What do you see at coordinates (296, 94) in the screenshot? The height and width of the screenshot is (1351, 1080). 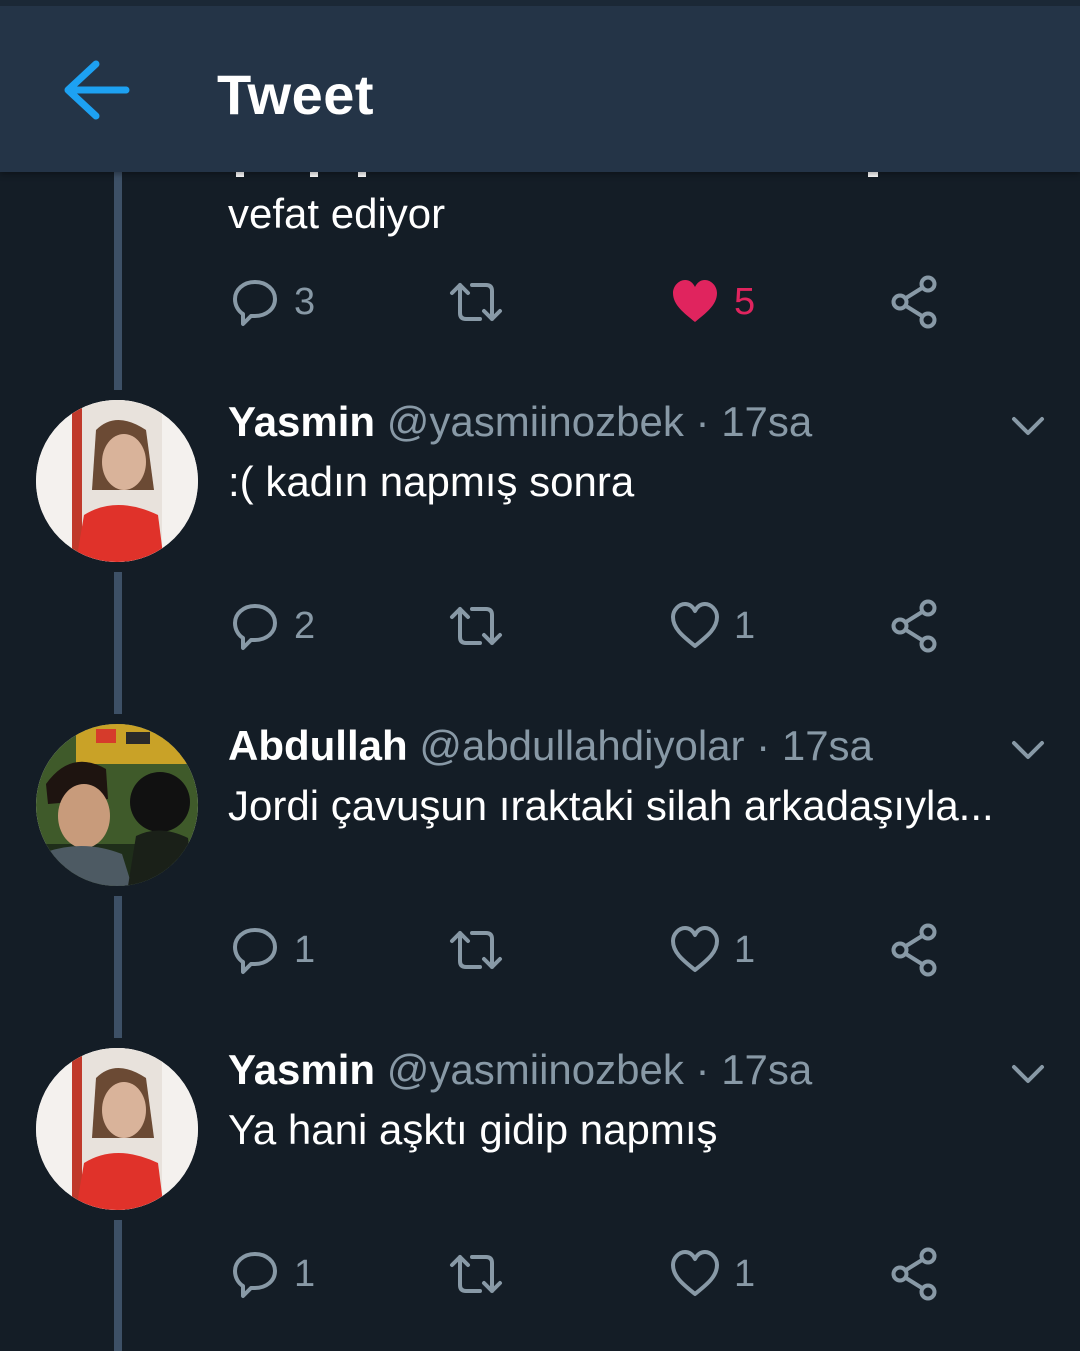 I see `page-title: Tweet` at bounding box center [296, 94].